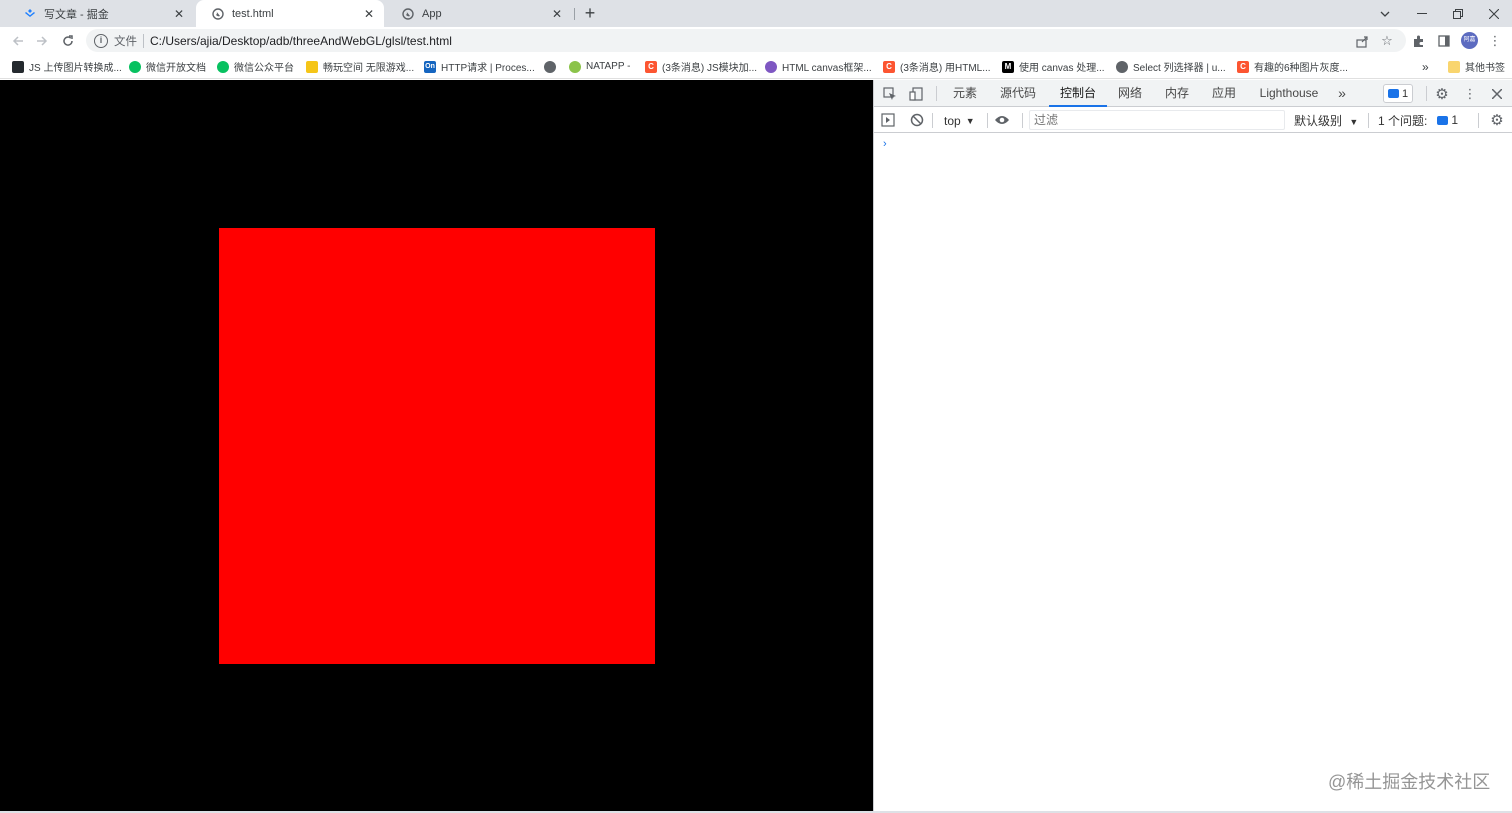  I want to click on minimize-button, so click(1422, 13).